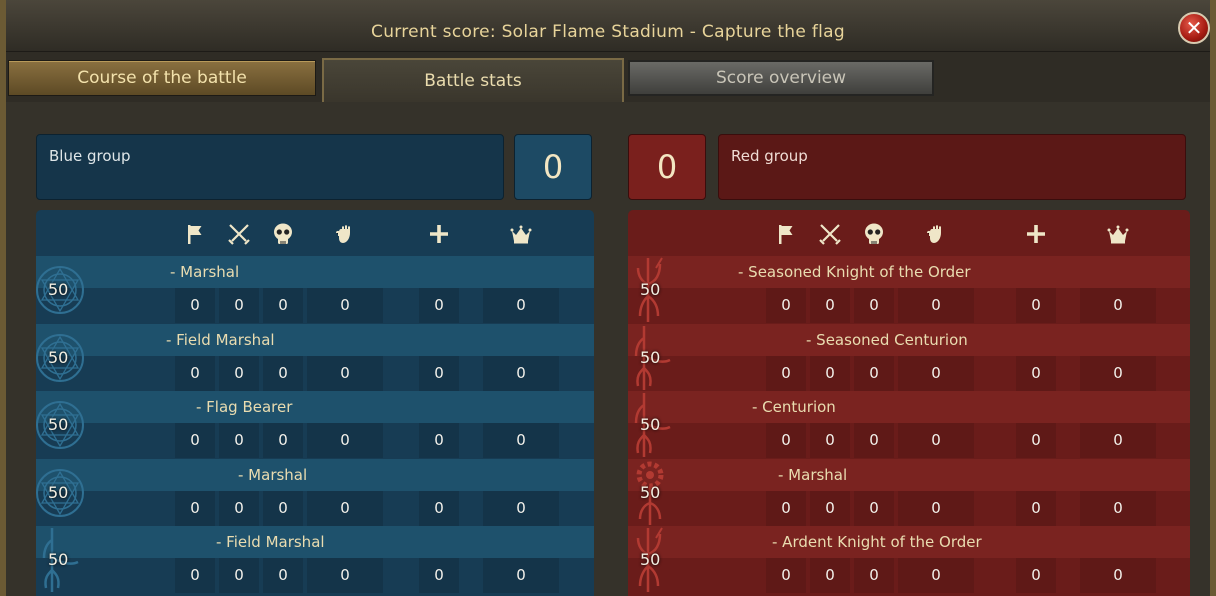  What do you see at coordinates (794, 407) in the screenshot?
I see `player-rank-name: - Centurion` at bounding box center [794, 407].